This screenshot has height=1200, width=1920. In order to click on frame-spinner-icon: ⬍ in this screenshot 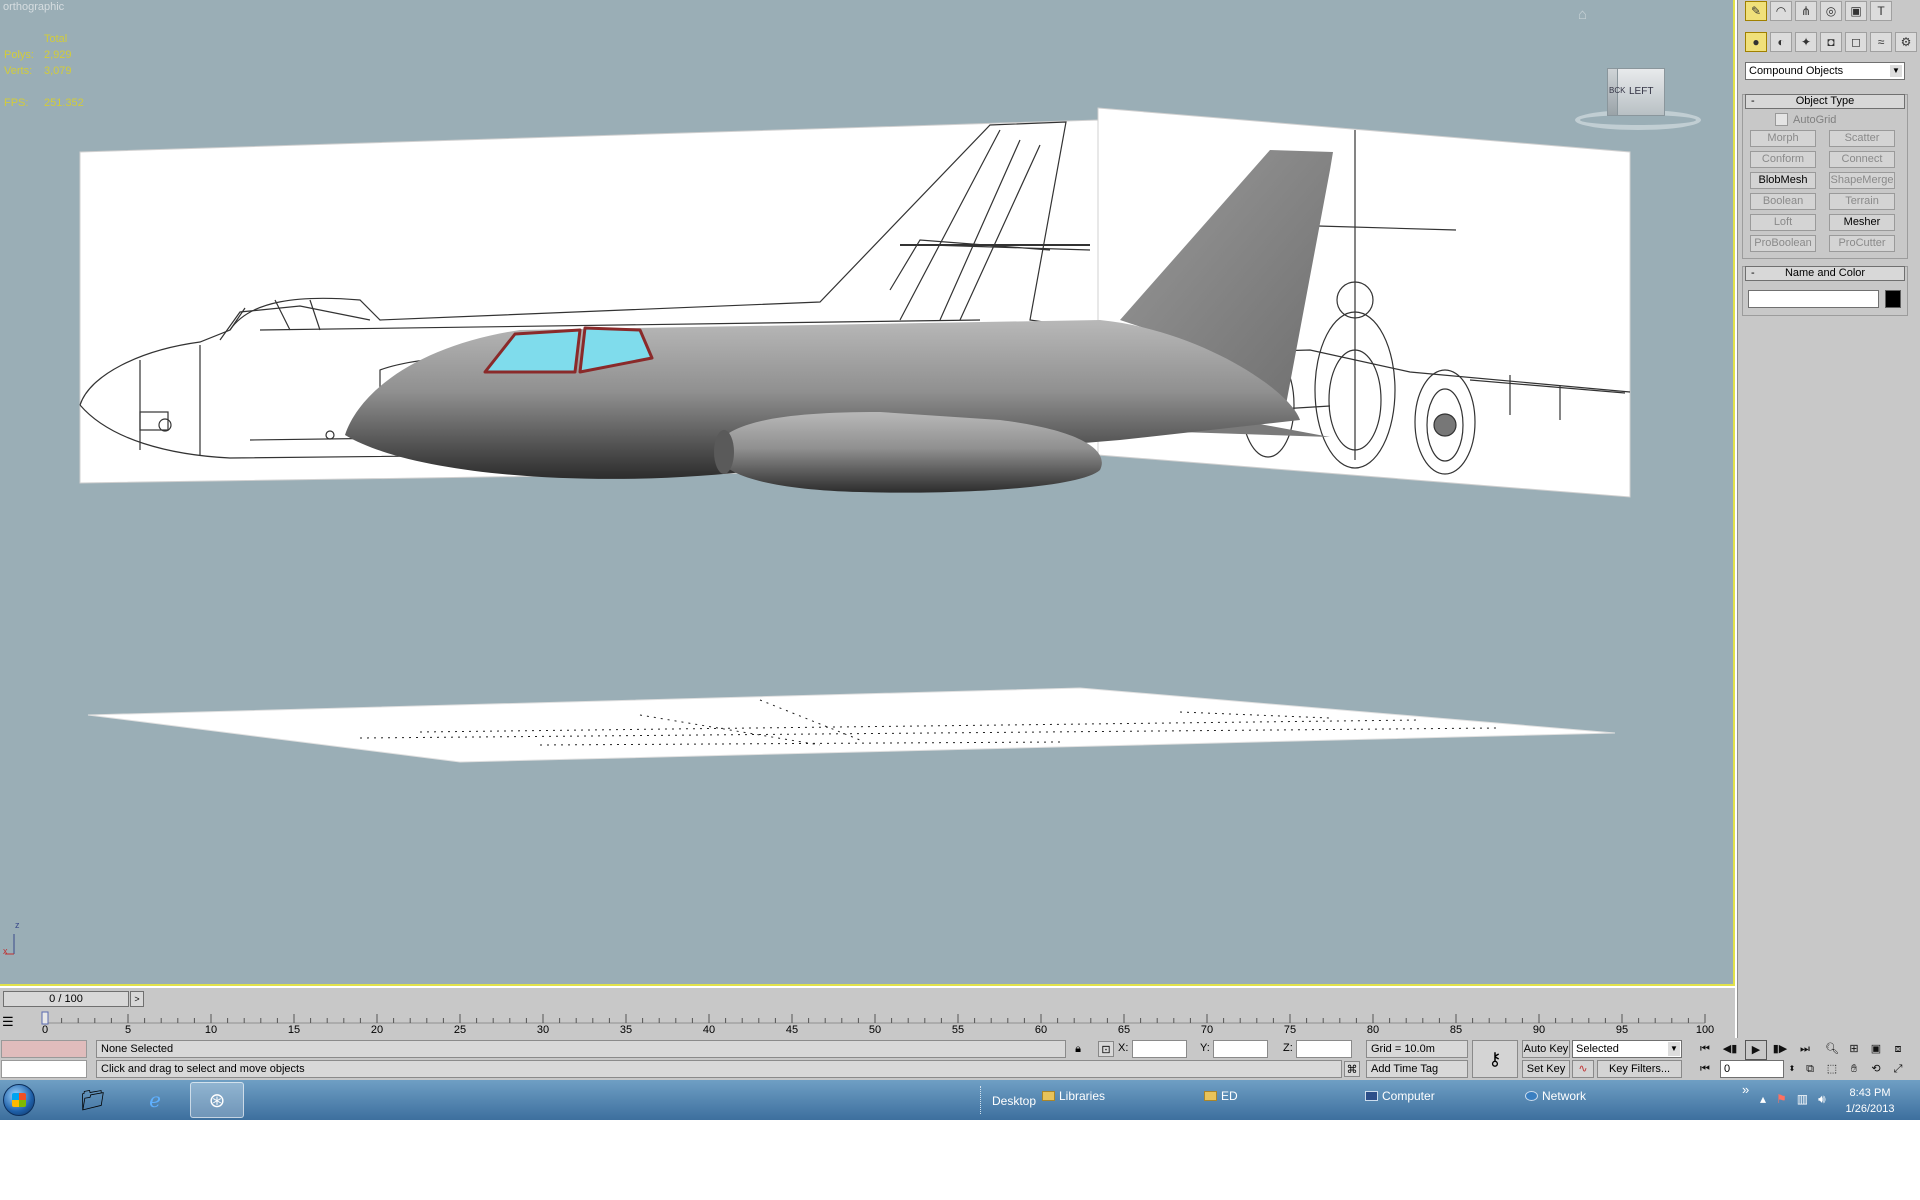, I will do `click(1792, 1069)`.